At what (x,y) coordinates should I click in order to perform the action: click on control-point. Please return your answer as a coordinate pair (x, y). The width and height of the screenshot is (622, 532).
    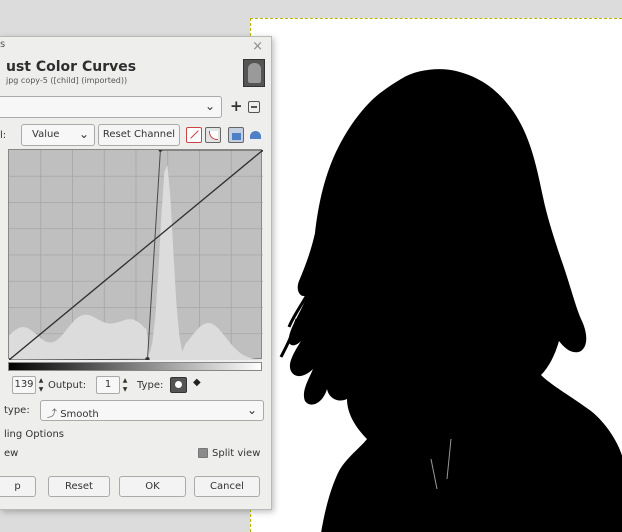
    Looking at the image, I should click on (160, 151).